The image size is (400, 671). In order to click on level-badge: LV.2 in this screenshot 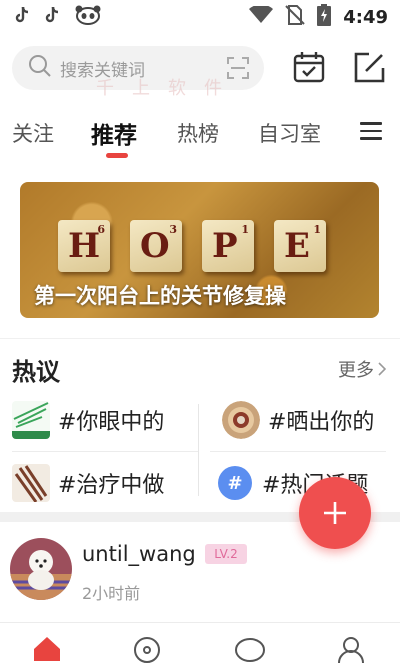, I will do `click(226, 554)`.